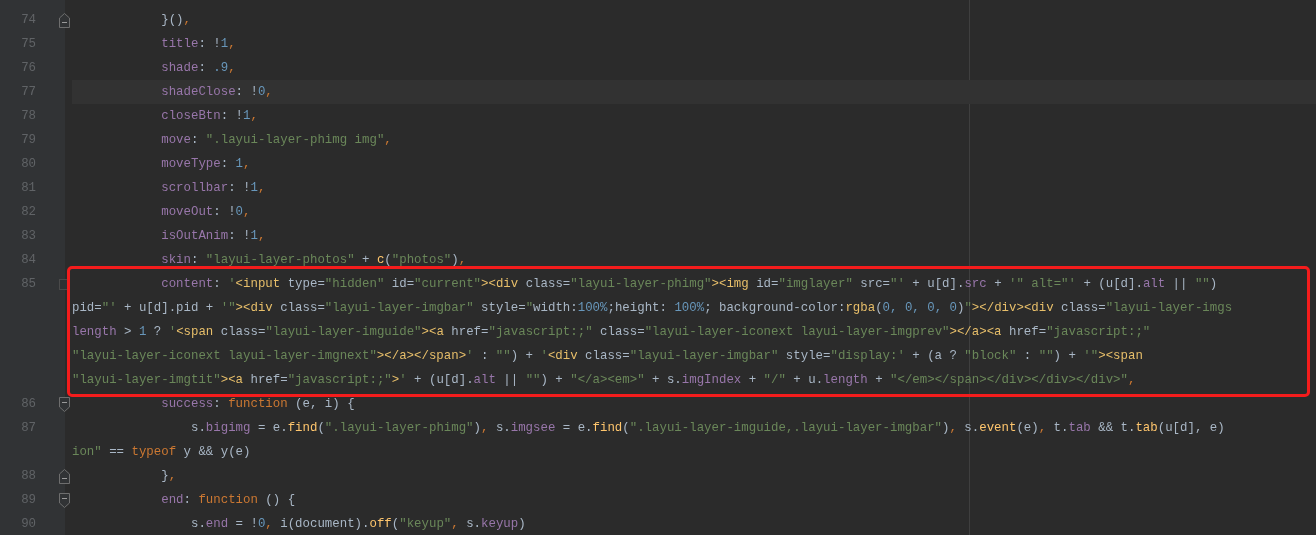  What do you see at coordinates (604, 380) in the screenshot?
I see `code-line: "layui-layer-imgtit"><a href="javascript:;">' + (u[d].alt || "") + "</a><em>" + s.imgIndex + "/" + u.length + "</em></span></div></div></div>",` at bounding box center [604, 380].